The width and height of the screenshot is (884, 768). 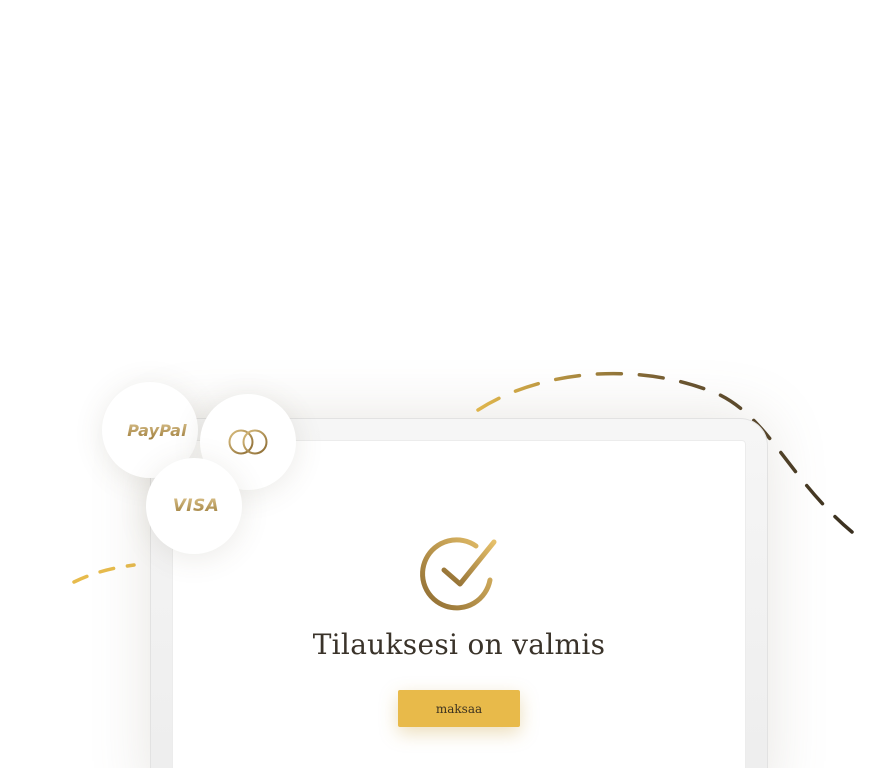 I want to click on visa-badge: VISA, so click(x=194, y=506).